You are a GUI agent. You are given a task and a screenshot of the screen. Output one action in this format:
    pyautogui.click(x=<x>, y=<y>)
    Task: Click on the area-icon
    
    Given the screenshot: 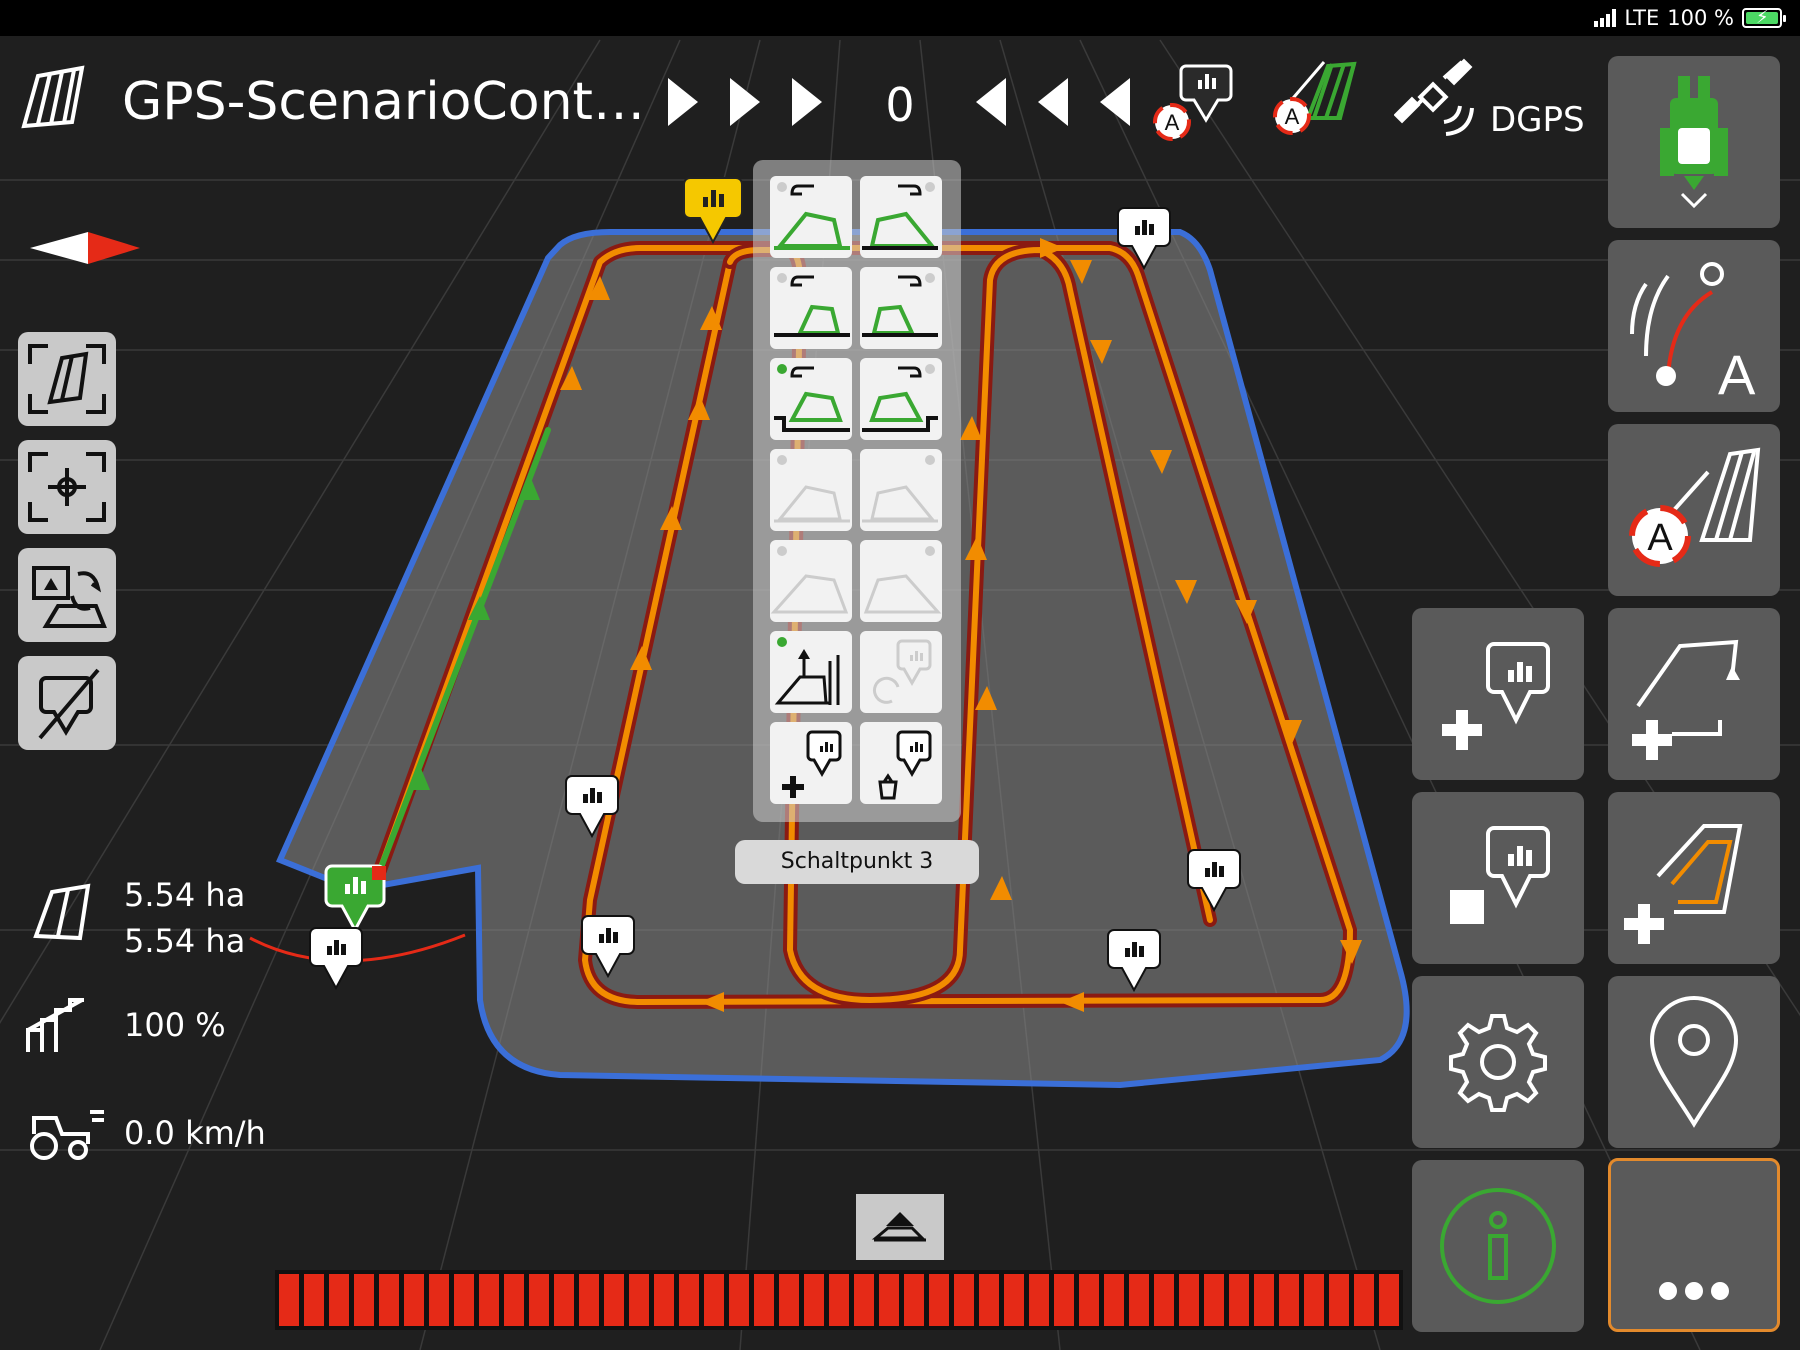 What is the action you would take?
    pyautogui.click(x=62, y=912)
    